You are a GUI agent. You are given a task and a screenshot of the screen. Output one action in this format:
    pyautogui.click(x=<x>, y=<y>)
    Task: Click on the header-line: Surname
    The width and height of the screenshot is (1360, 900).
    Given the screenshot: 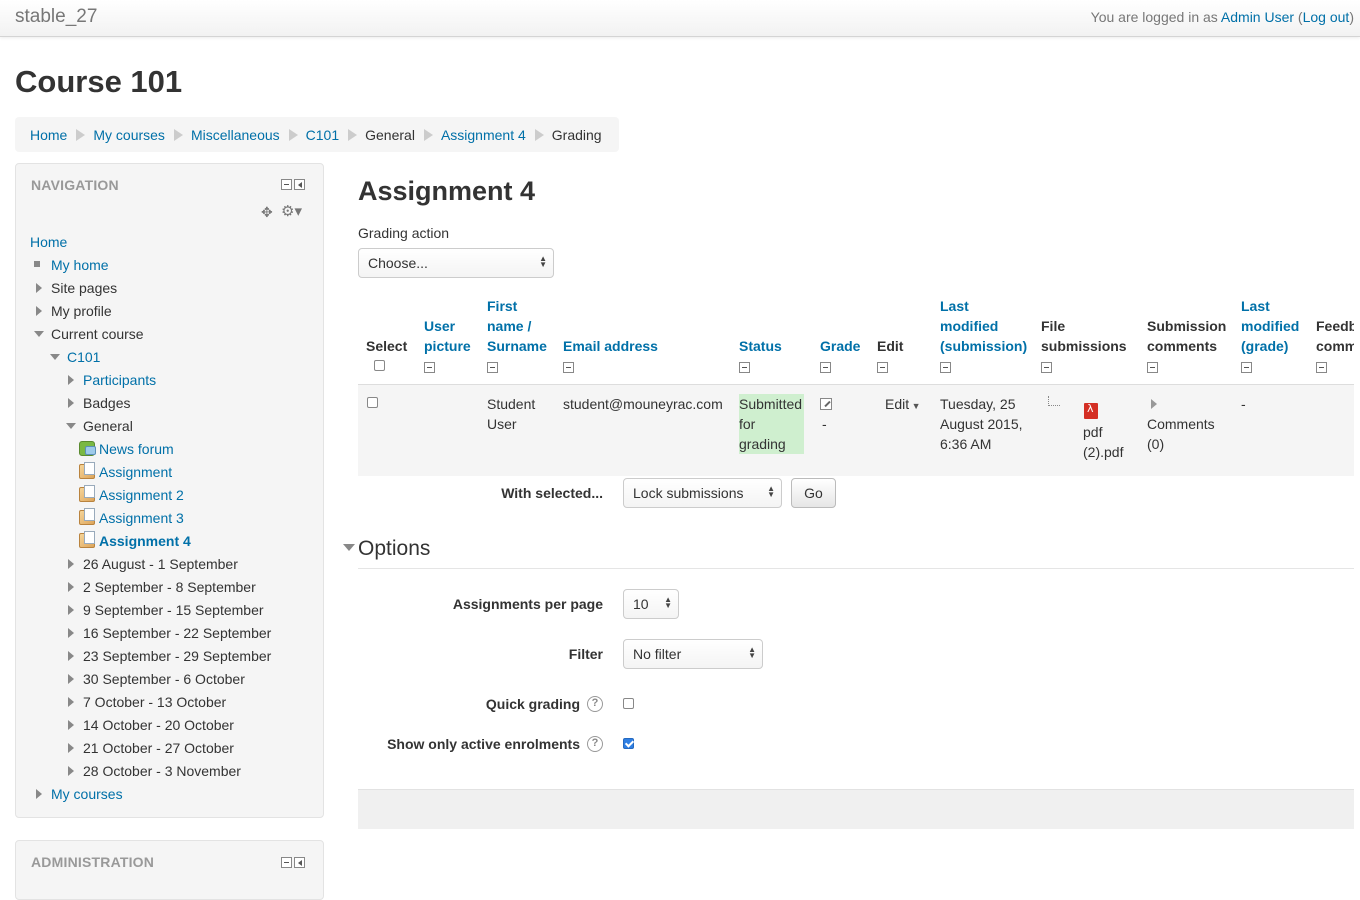 What is the action you would take?
    pyautogui.click(x=517, y=346)
    